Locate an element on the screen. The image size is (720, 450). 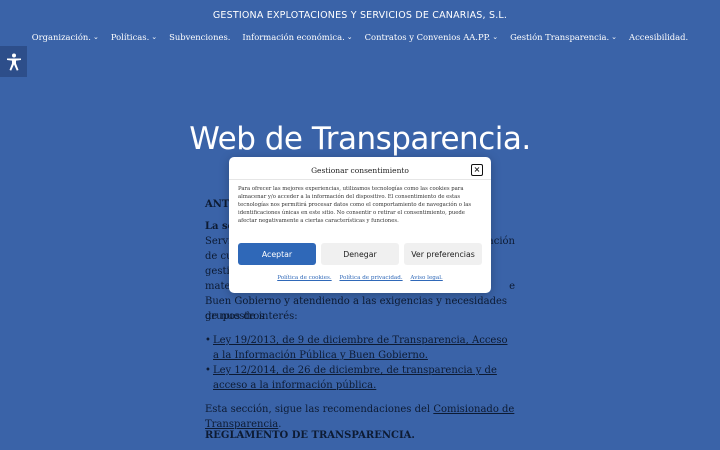
consent-title: Gestionar consentimiento is located at coordinates (360, 170).